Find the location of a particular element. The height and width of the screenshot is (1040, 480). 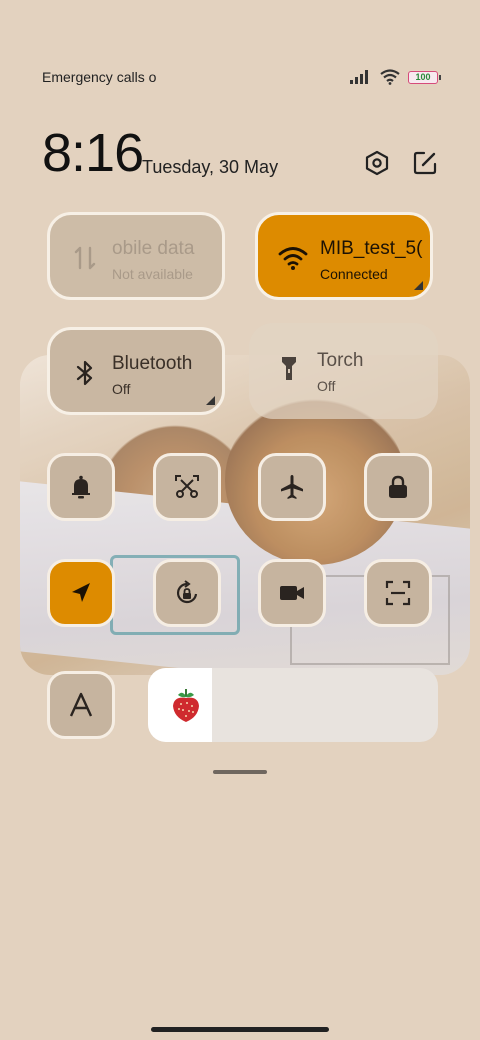

rotation-lock-icon is located at coordinates (187, 592).